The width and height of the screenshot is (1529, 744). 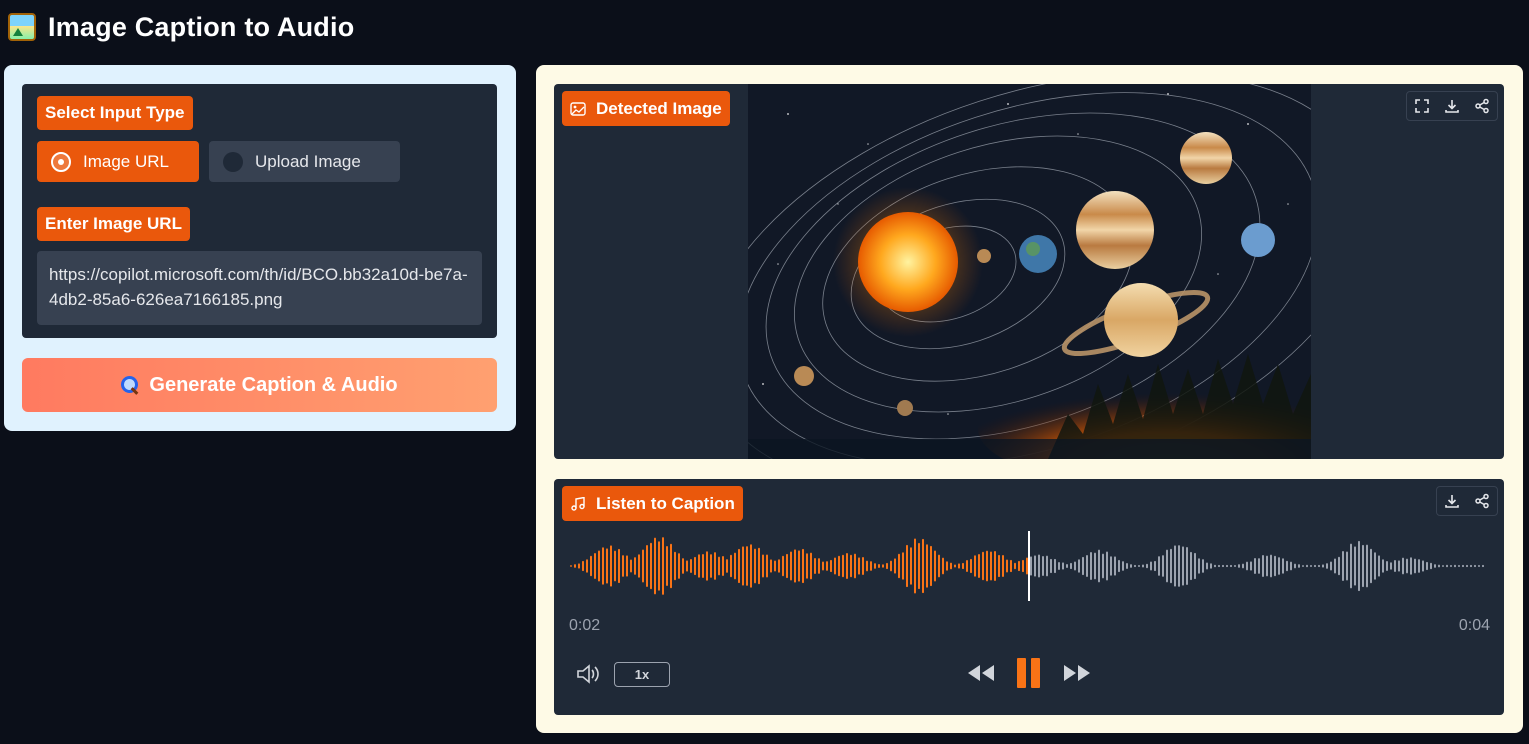 I want to click on pause-icon, so click(x=1029, y=675).